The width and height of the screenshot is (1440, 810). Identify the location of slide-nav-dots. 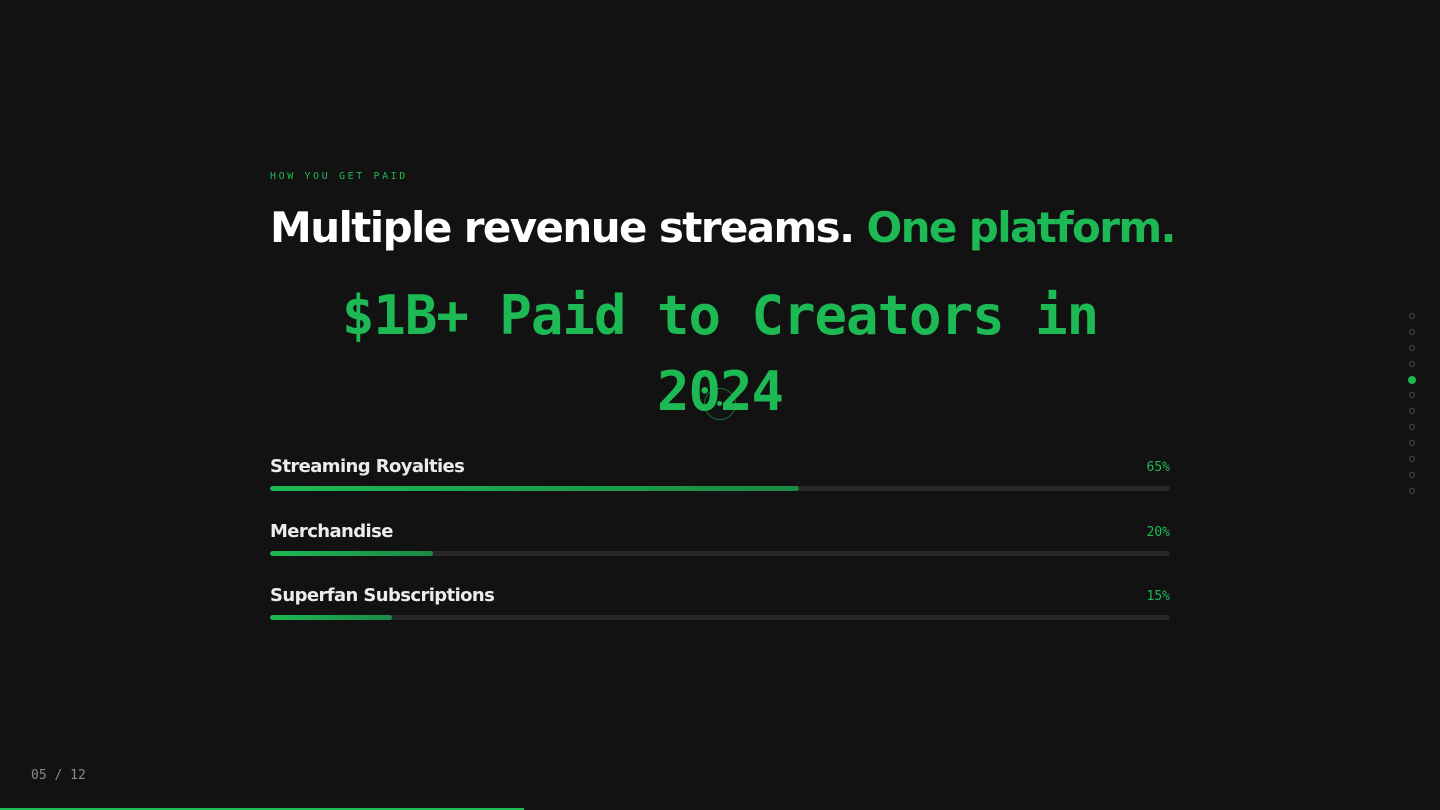
(1412, 408).